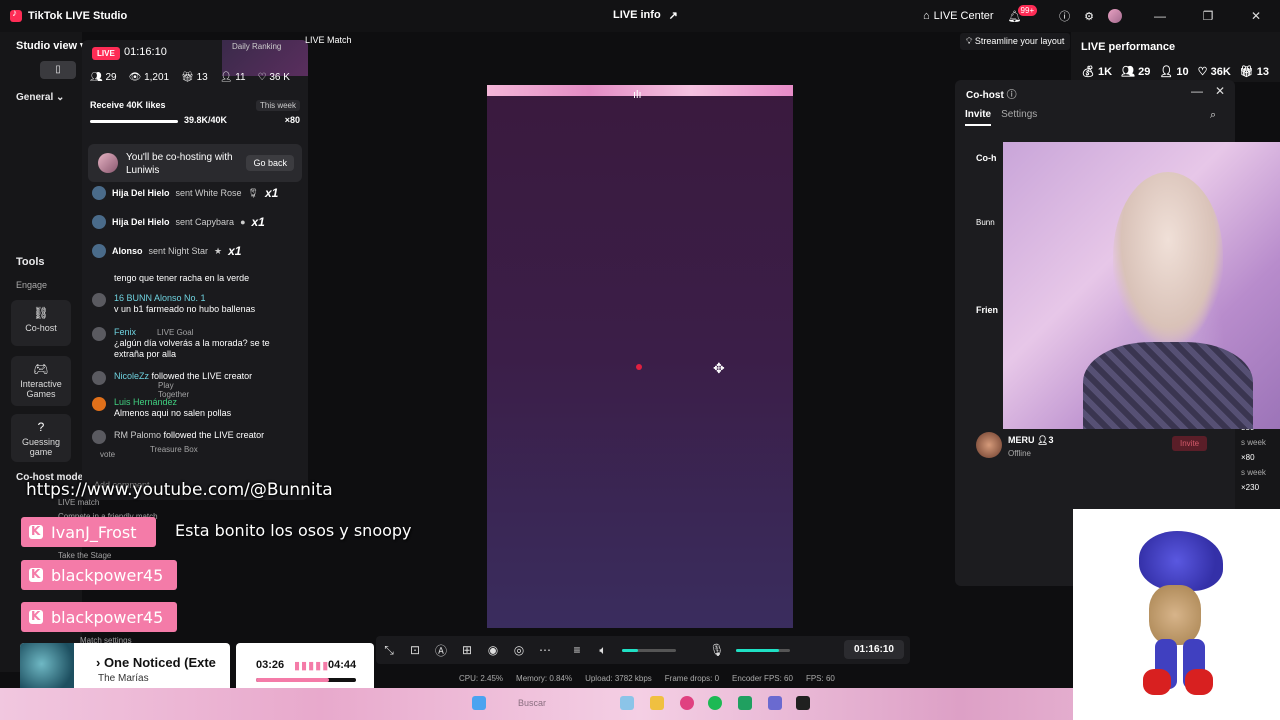 The image size is (1280, 720). What do you see at coordinates (194, 437) in the screenshot?
I see `chat-message: RM Palomo followed the LIVE creator` at bounding box center [194, 437].